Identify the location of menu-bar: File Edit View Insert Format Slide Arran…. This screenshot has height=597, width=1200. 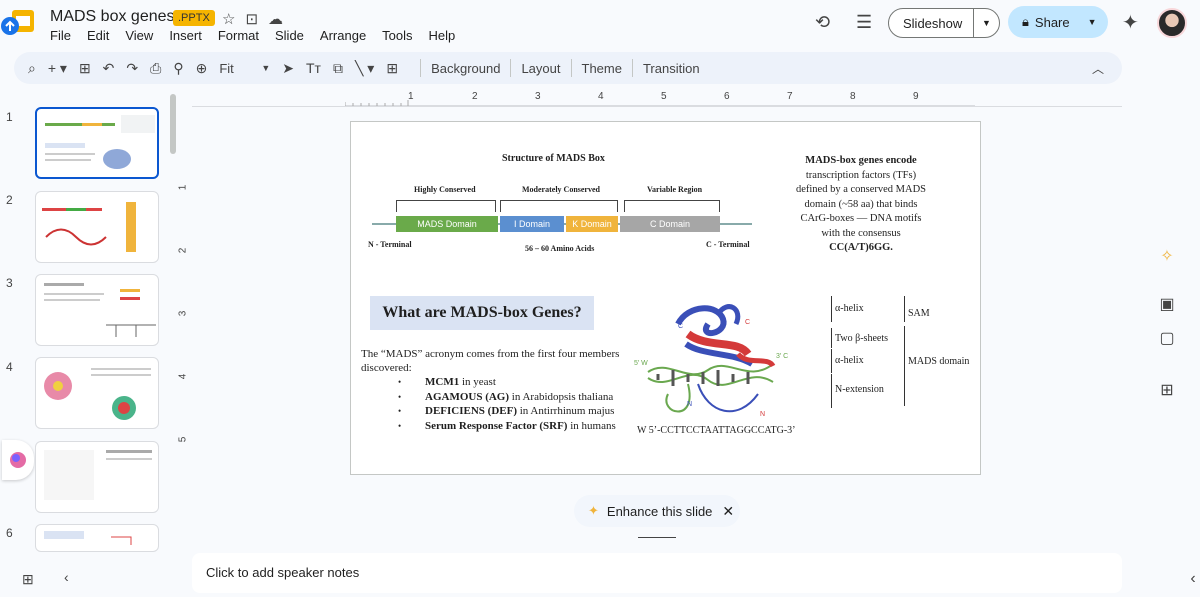
(252, 35).